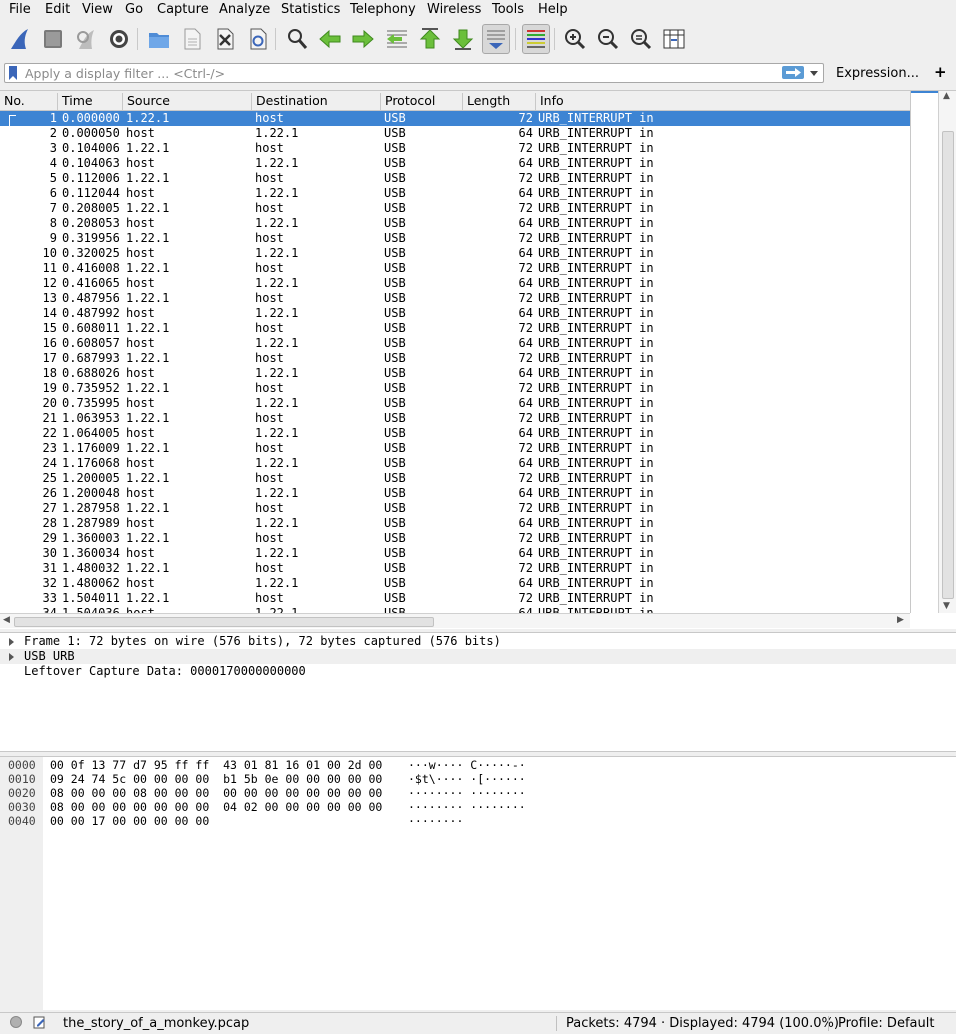  I want to click on ascii-bytes: ···w···· C·····-·, so click(467, 765).